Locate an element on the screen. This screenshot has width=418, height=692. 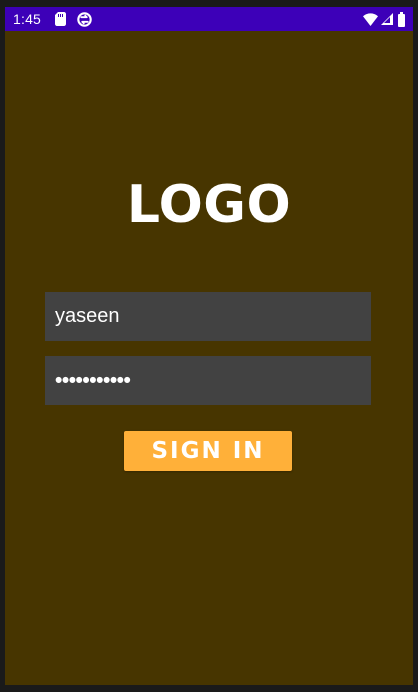
password-field: ••••••••••• is located at coordinates (208, 380).